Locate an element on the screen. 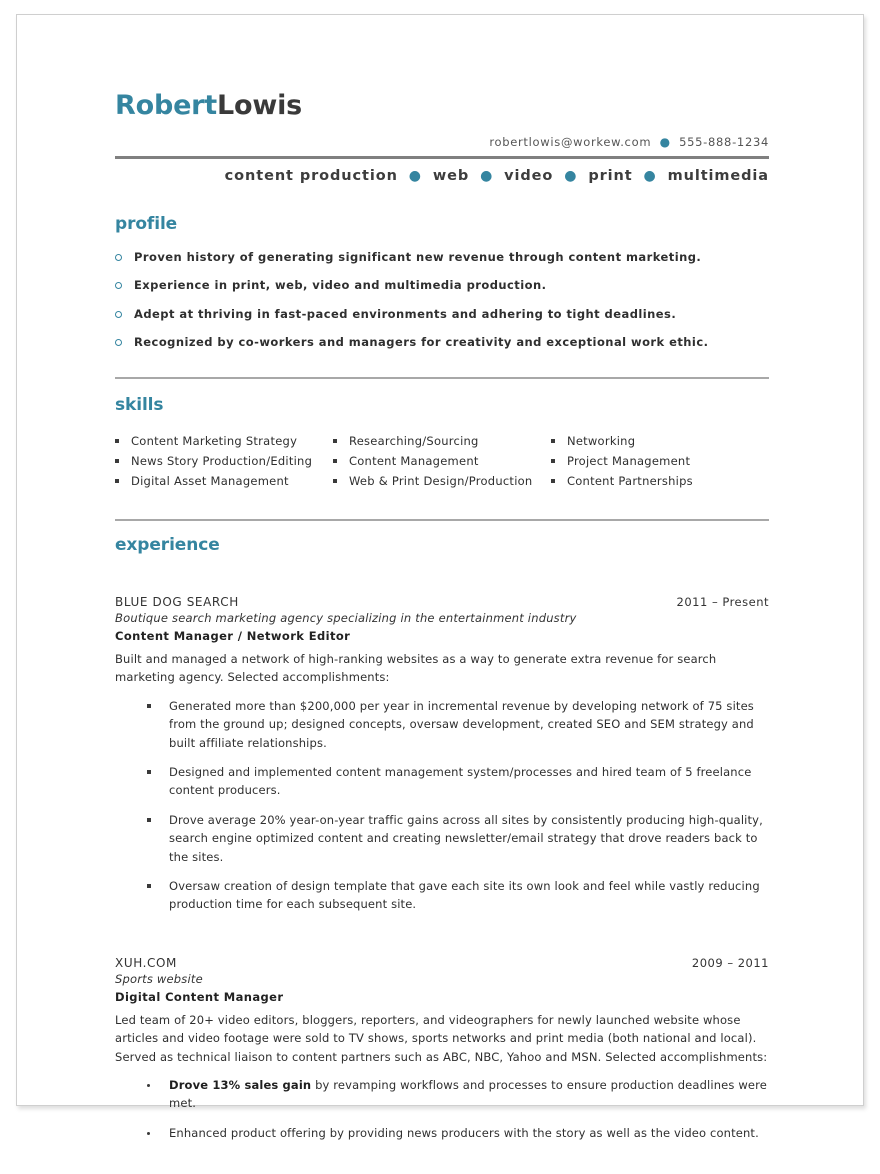  list-item: Content Partnerships is located at coordinates (659, 481).